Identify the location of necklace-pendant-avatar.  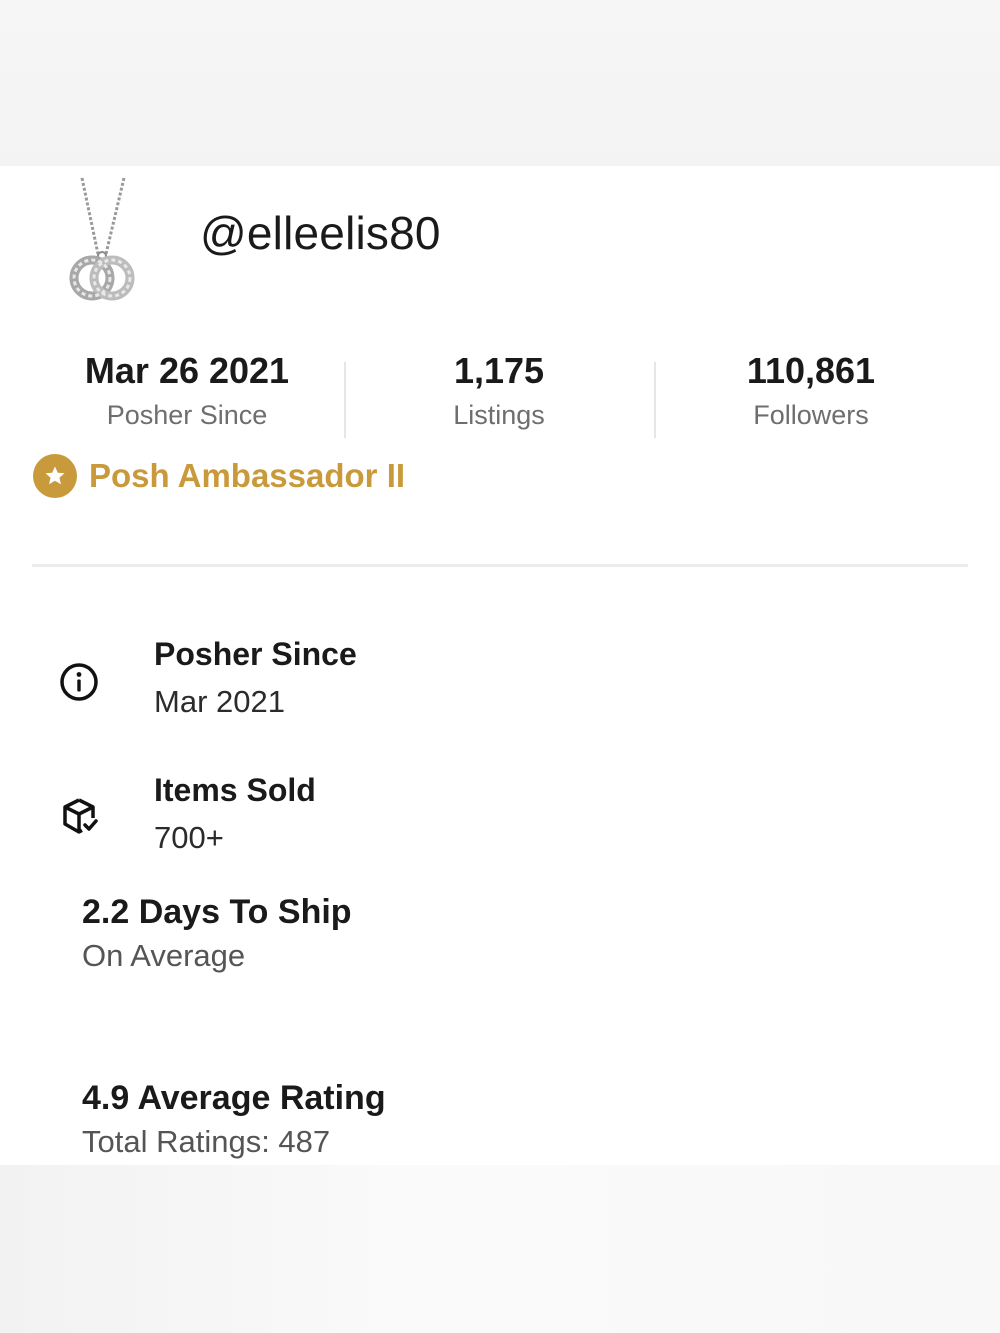
(102, 239).